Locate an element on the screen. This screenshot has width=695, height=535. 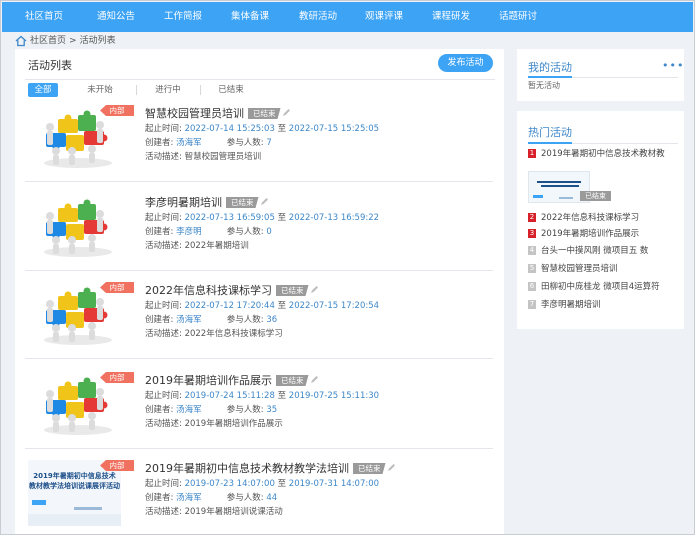
nav-research: 教研活动 is located at coordinates (318, 17).